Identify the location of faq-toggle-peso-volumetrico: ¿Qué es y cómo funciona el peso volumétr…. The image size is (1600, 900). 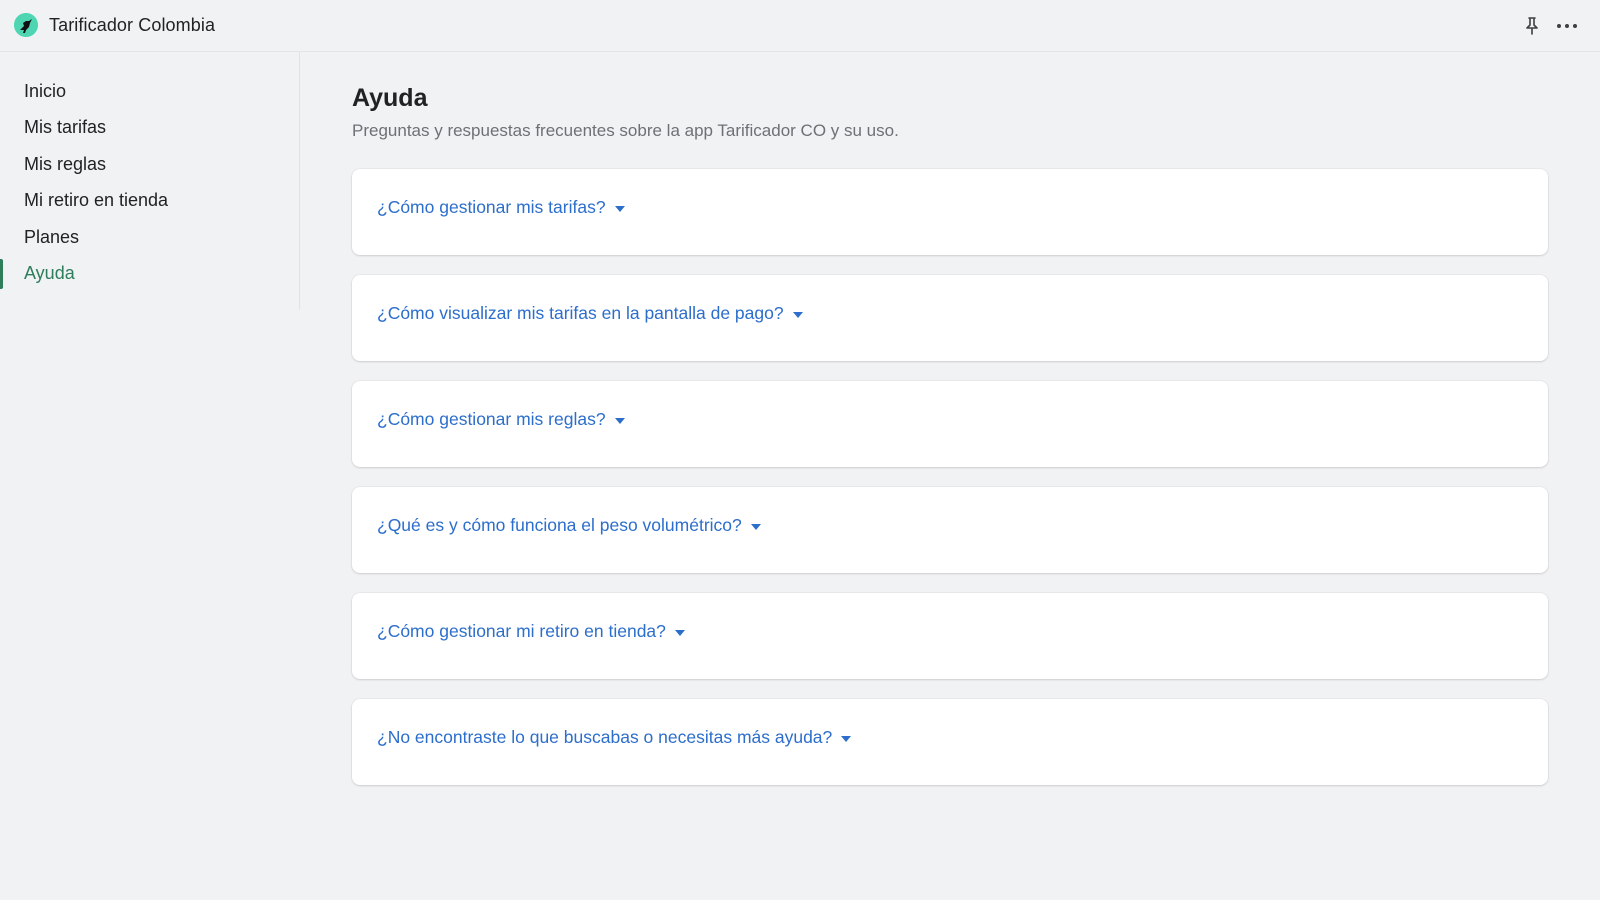
(569, 525).